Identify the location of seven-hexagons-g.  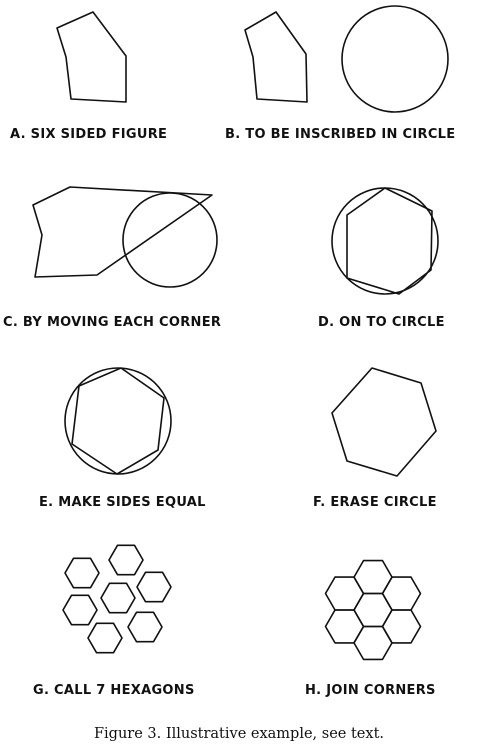
(117, 599).